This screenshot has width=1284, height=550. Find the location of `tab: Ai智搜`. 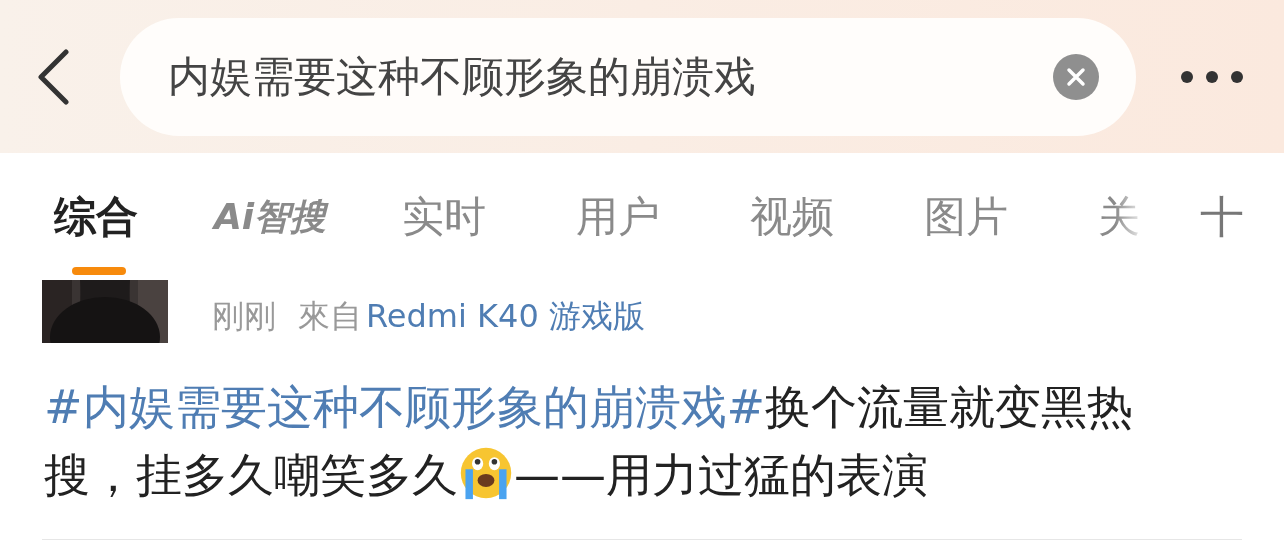

tab: Ai智搜 is located at coordinates (270, 217).